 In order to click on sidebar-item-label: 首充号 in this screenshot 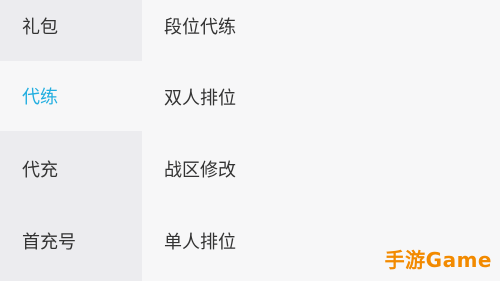, I will do `click(49, 242)`.